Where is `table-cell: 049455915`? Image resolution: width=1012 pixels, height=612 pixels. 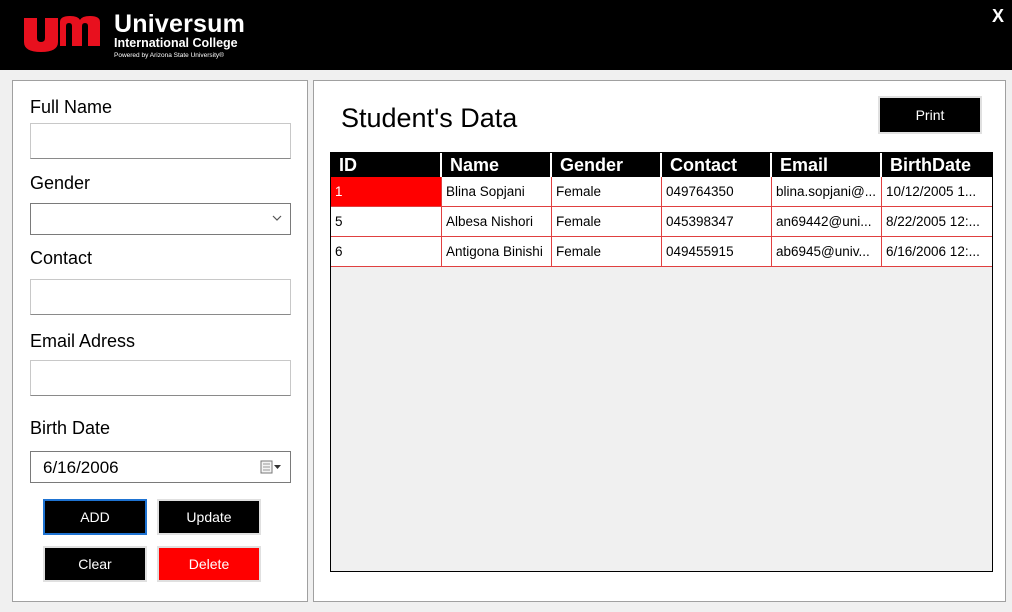 table-cell: 049455915 is located at coordinates (717, 252).